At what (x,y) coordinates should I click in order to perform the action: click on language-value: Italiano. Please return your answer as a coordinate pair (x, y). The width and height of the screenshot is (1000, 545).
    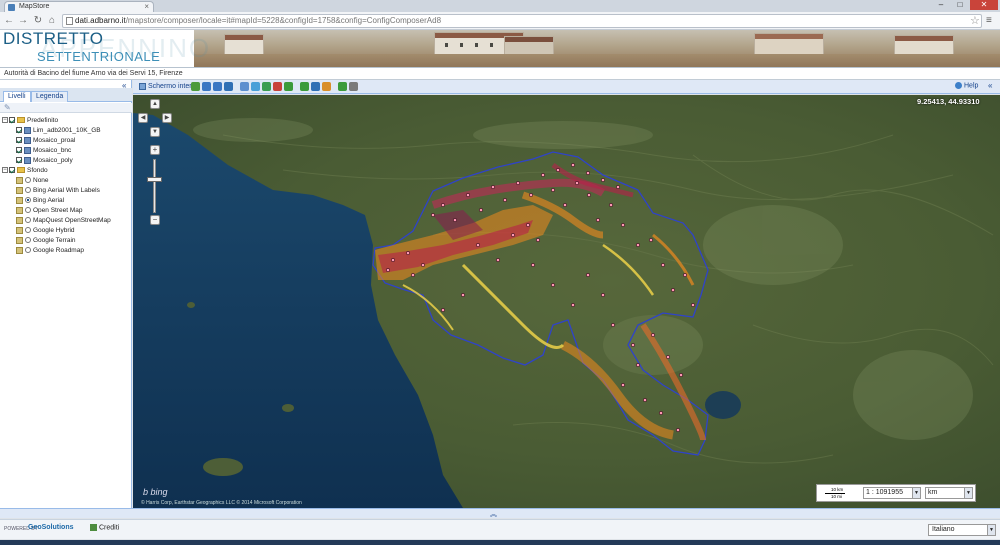
    Looking at the image, I should click on (943, 529).